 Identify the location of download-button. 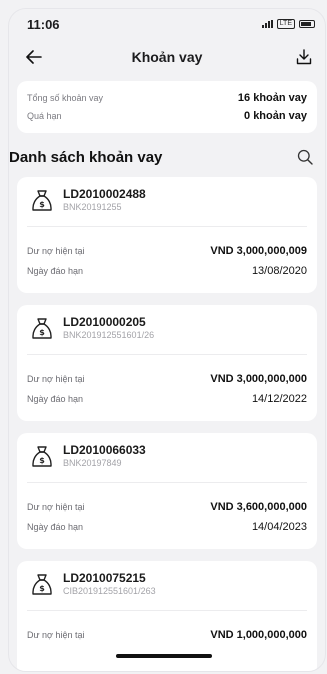
(304, 57).